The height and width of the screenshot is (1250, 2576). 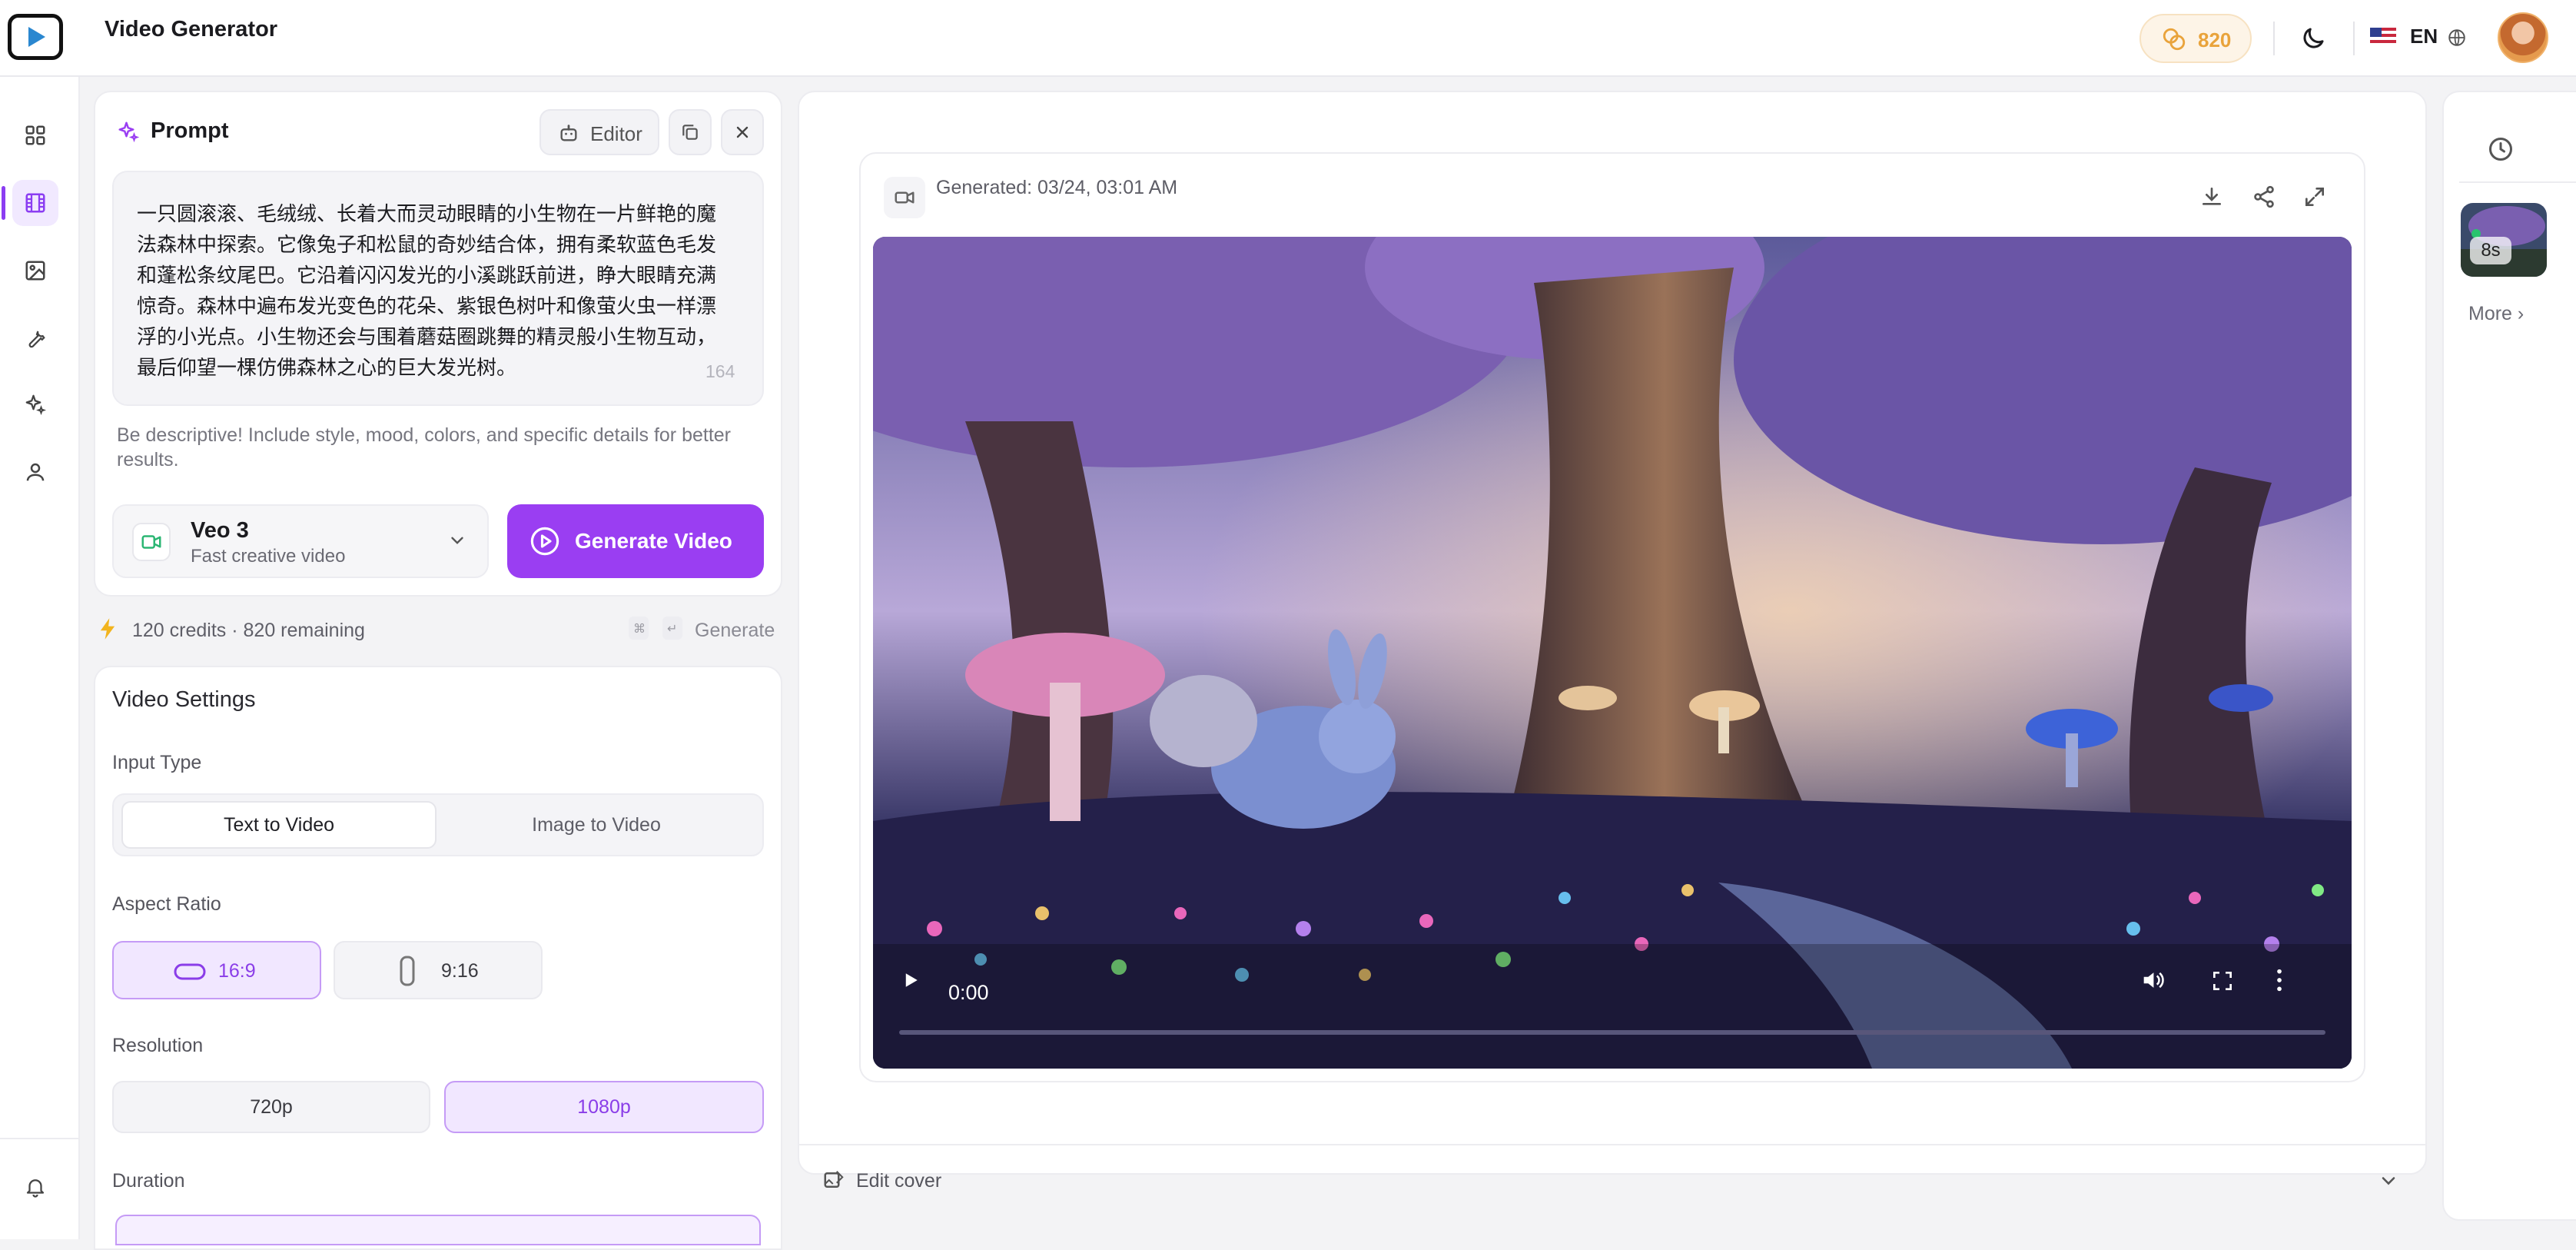 I want to click on credits-count: 820, so click(x=2215, y=40).